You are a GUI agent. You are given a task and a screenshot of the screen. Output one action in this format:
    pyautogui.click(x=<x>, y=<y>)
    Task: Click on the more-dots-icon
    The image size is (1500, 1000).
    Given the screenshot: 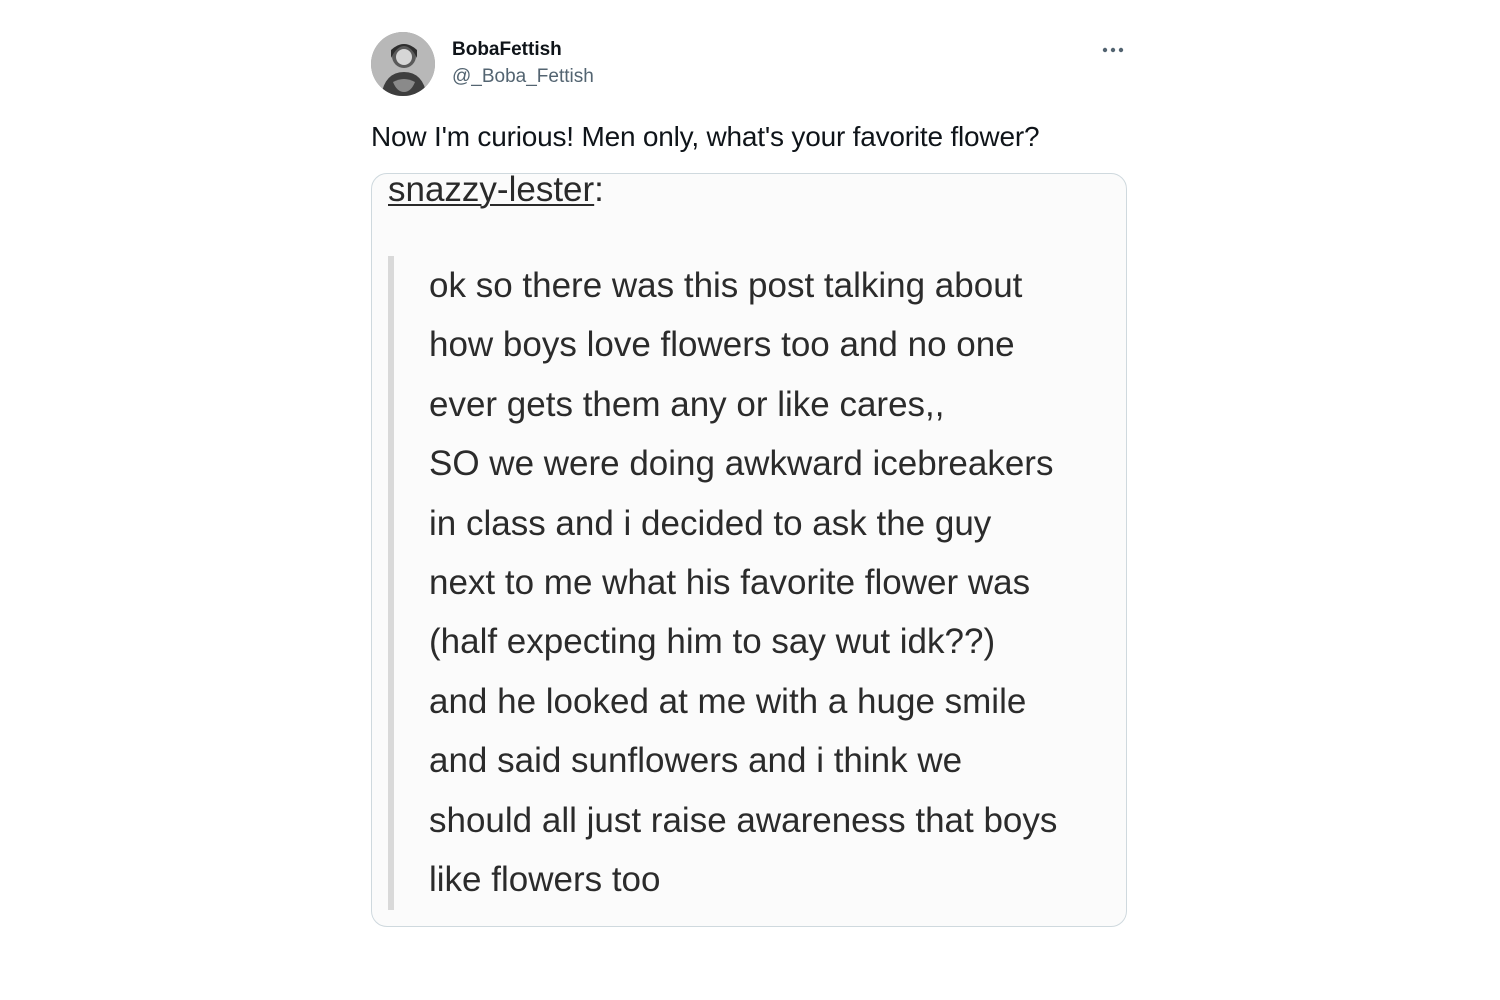 What is the action you would take?
    pyautogui.click(x=1113, y=50)
    